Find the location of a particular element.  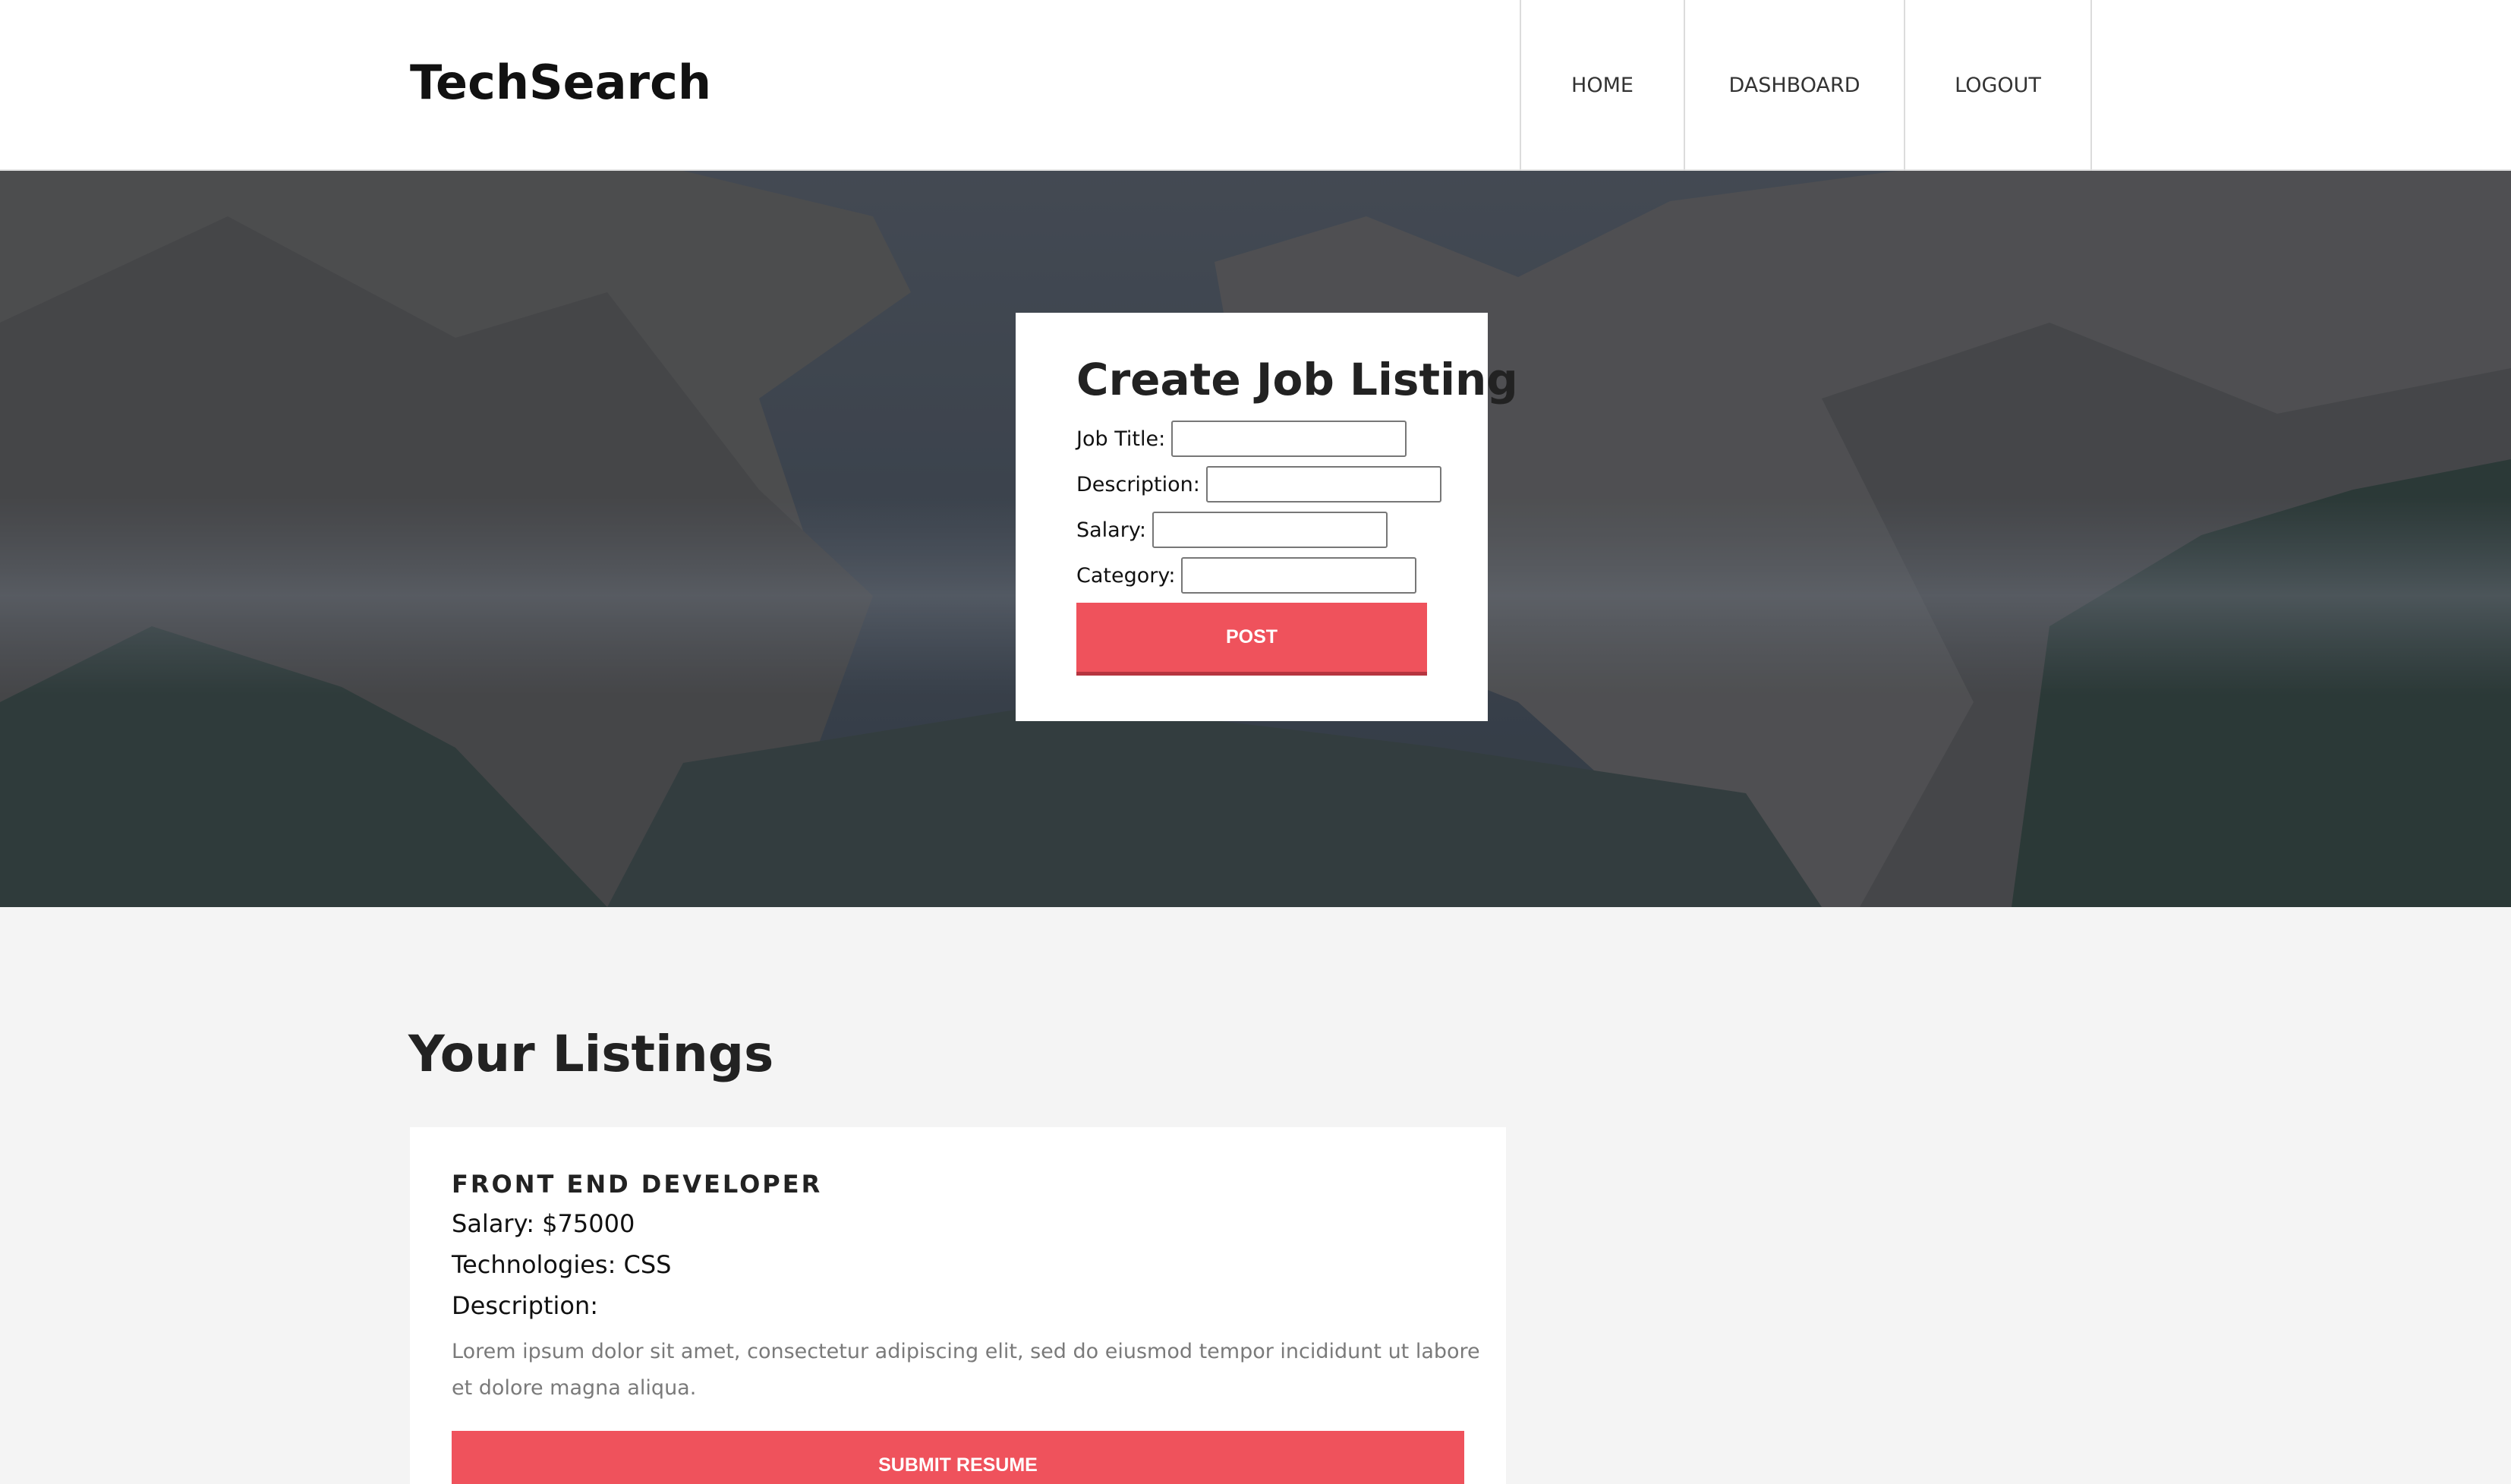

category-input is located at coordinates (1299, 575).